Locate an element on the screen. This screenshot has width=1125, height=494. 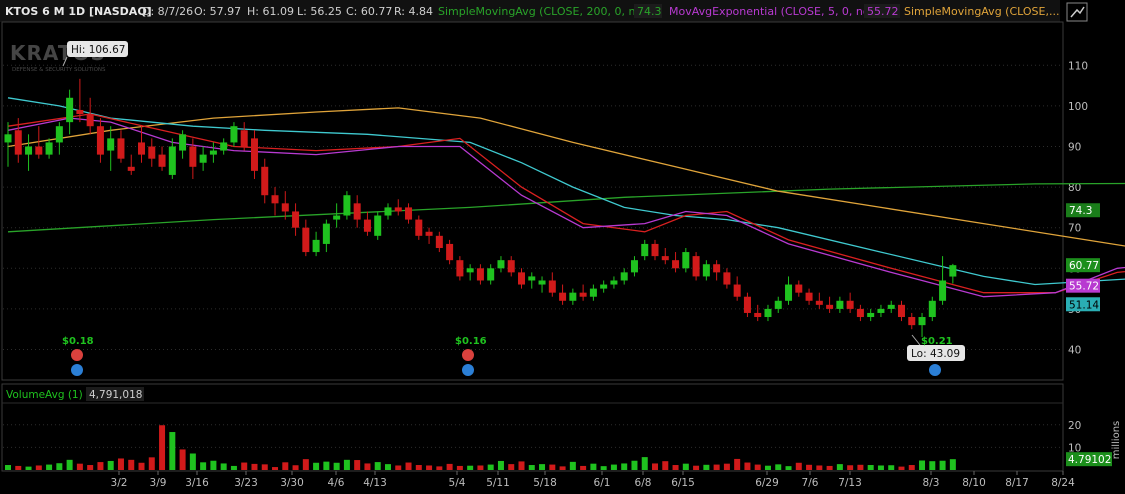
price-tick-label: 110 is located at coordinates (1078, 66).